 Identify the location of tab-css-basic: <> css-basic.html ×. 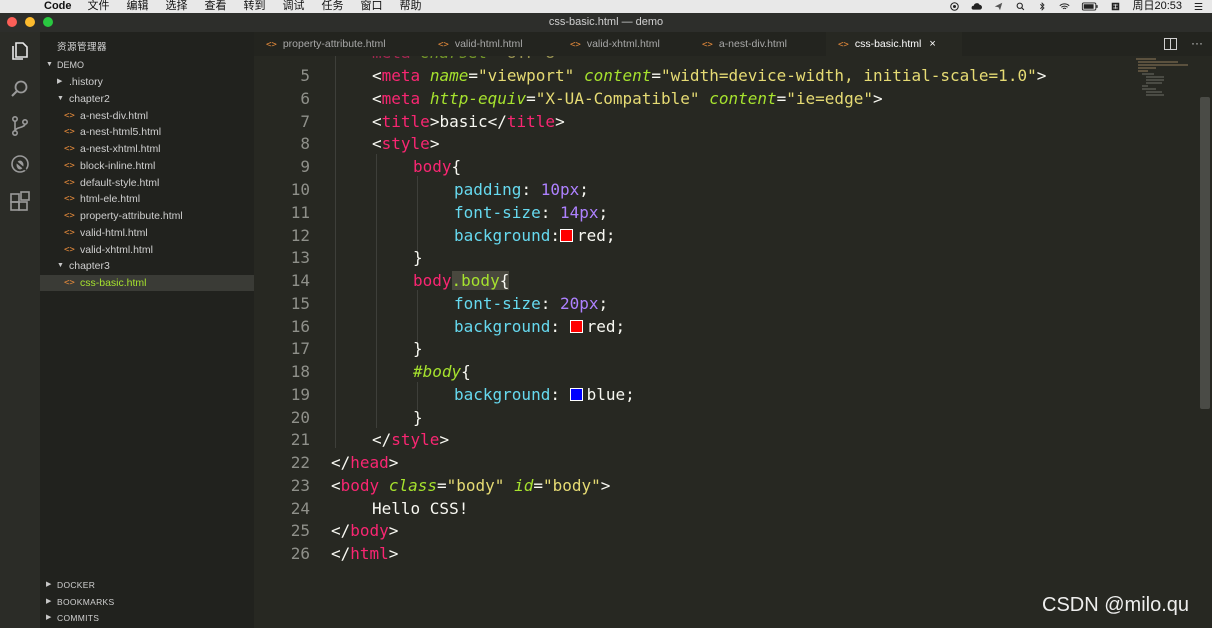
(894, 44).